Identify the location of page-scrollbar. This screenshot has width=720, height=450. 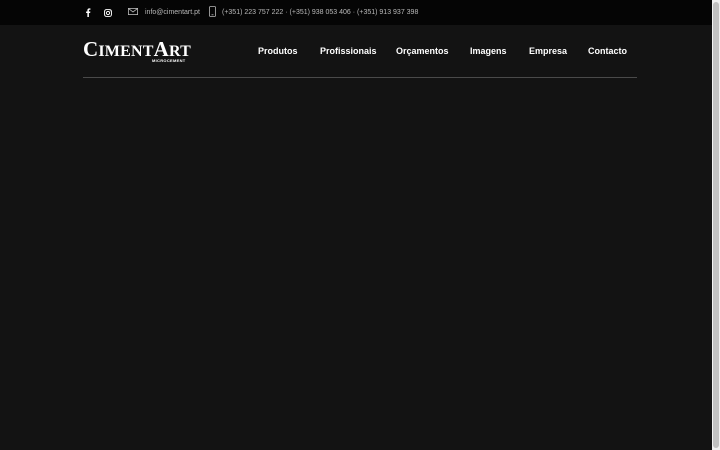
(716, 225).